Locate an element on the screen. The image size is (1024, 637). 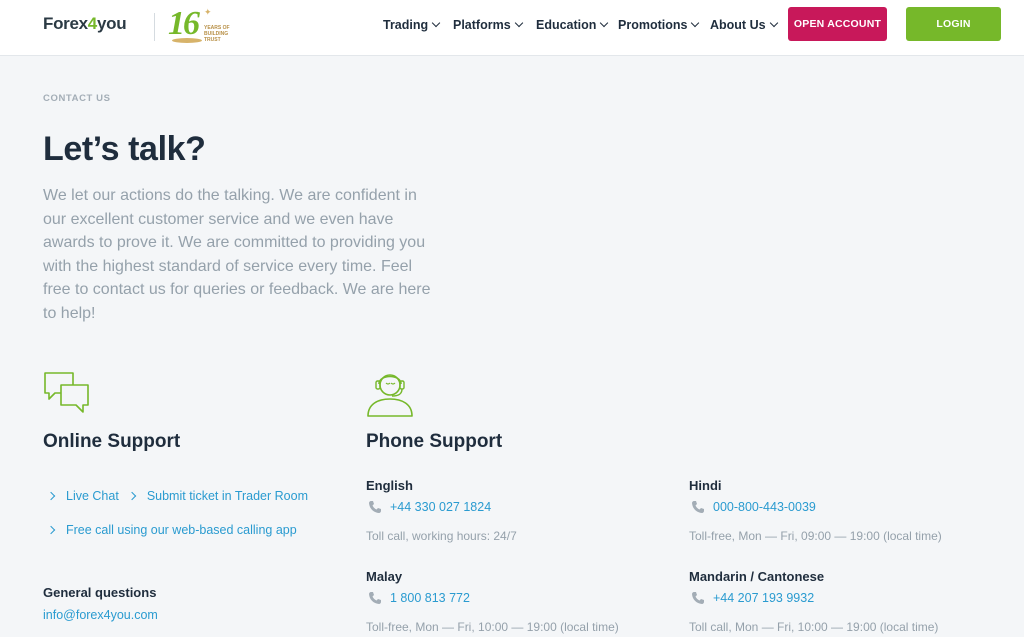
open-account-button: OPEN ACCOUNT is located at coordinates (837, 24).